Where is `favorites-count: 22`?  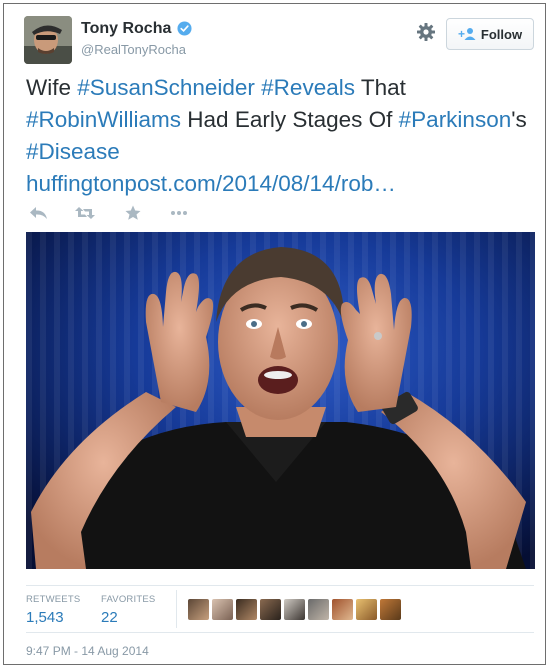
favorites-count: 22 is located at coordinates (128, 617).